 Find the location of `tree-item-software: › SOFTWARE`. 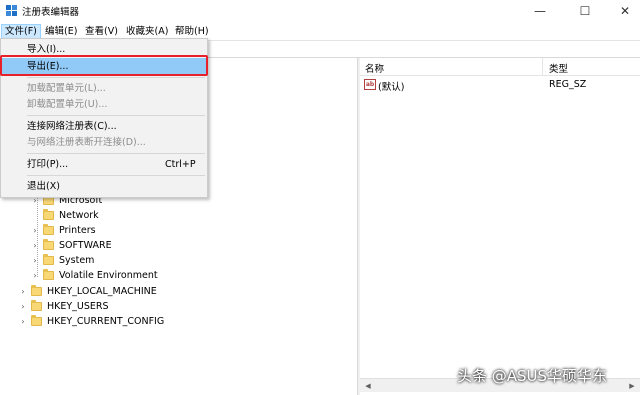

tree-item-software: › SOFTWARE is located at coordinates (71, 245).